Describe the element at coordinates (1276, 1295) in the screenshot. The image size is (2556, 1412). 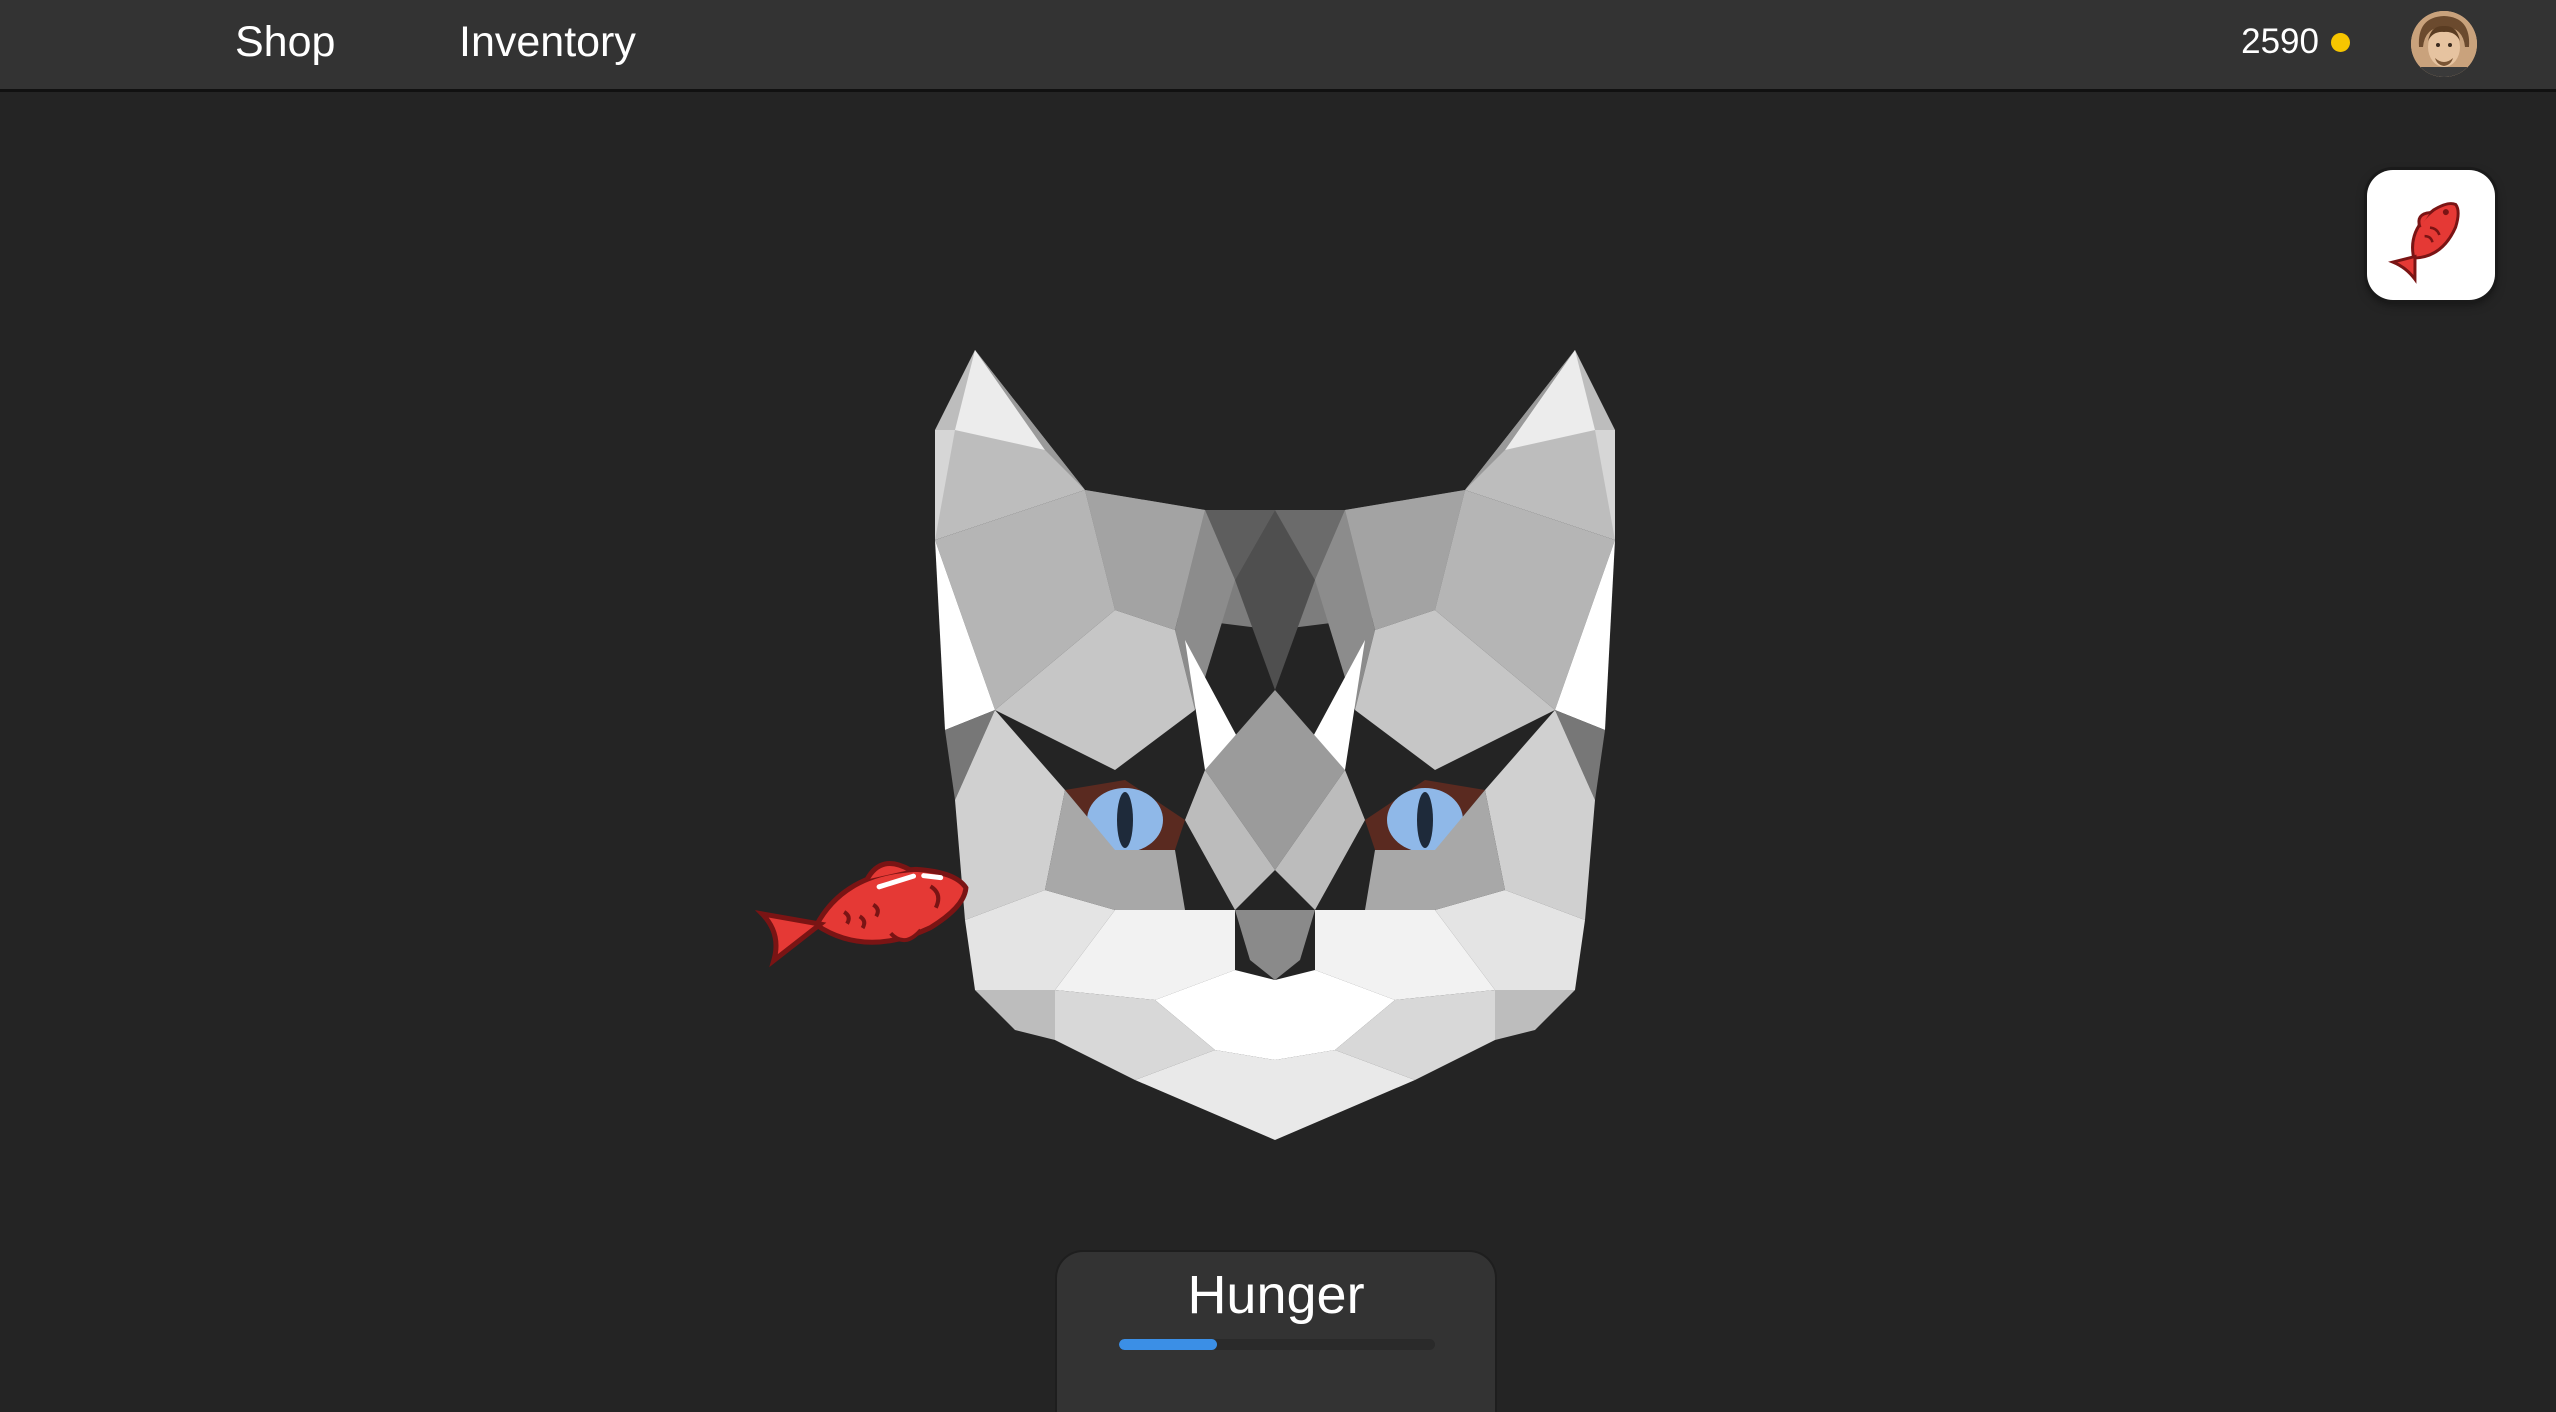
I see `hunger-label: Hunger` at that location.